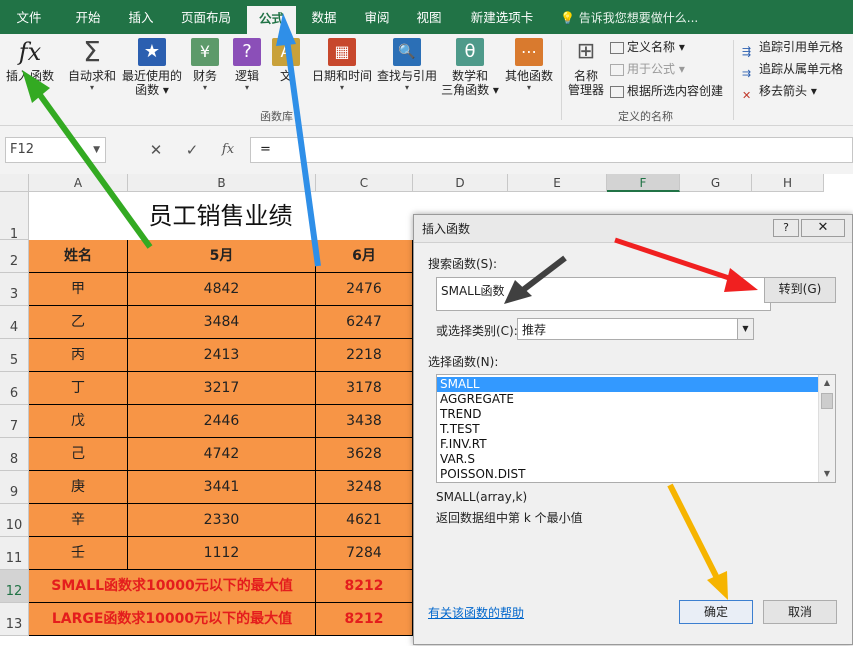 This screenshot has width=853, height=646. What do you see at coordinates (635, 329) in the screenshot?
I see `category-select: 推荐 ▼` at bounding box center [635, 329].